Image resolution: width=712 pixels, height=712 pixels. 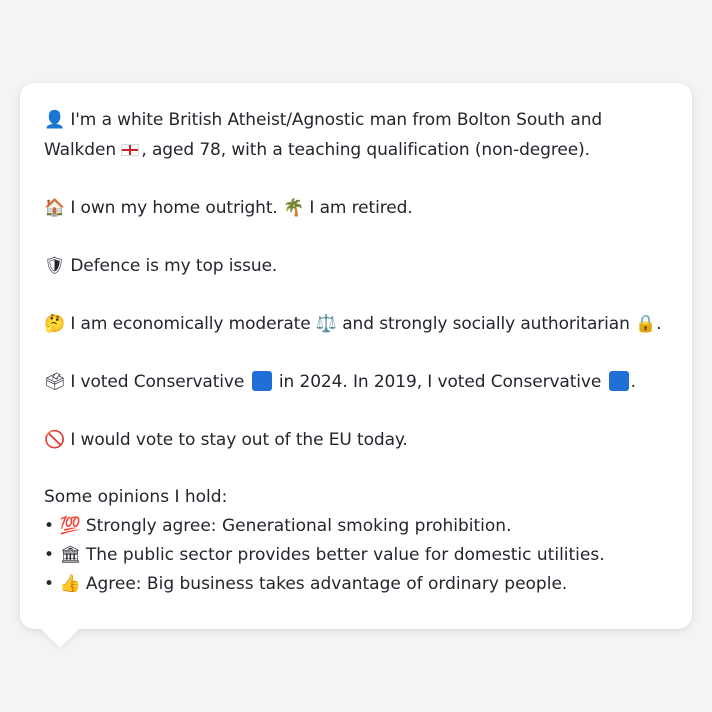 What do you see at coordinates (130, 150) in the screenshot?
I see `england-flag-icon` at bounding box center [130, 150].